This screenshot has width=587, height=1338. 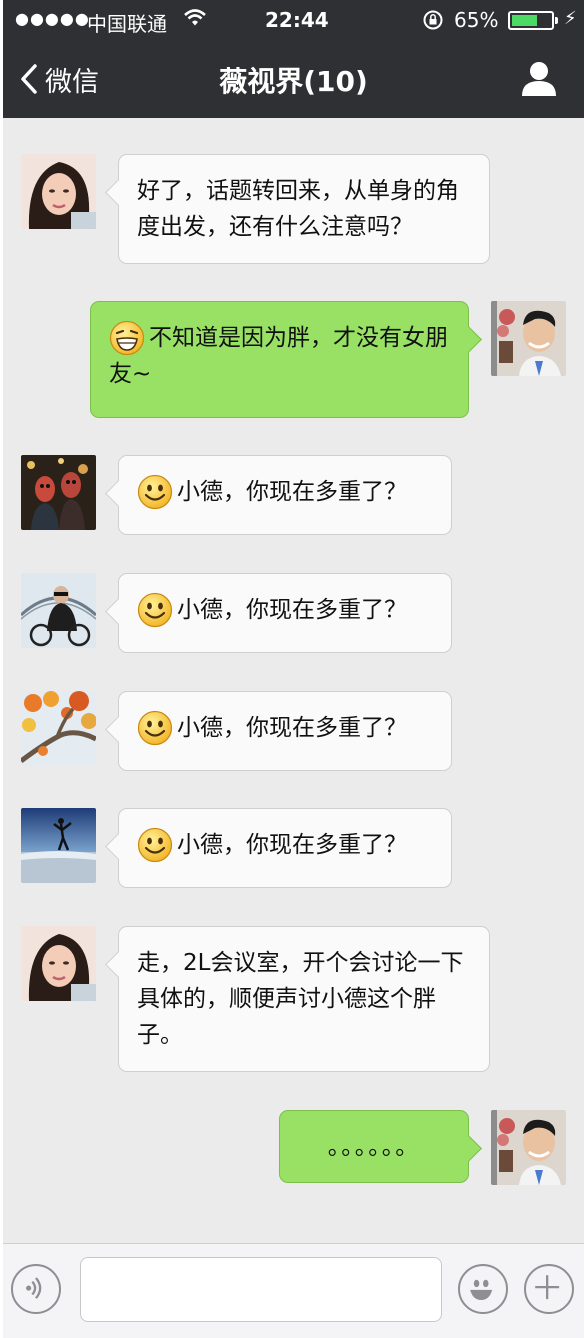 I want to click on carrier-name: 中国联通, so click(x=127, y=24).